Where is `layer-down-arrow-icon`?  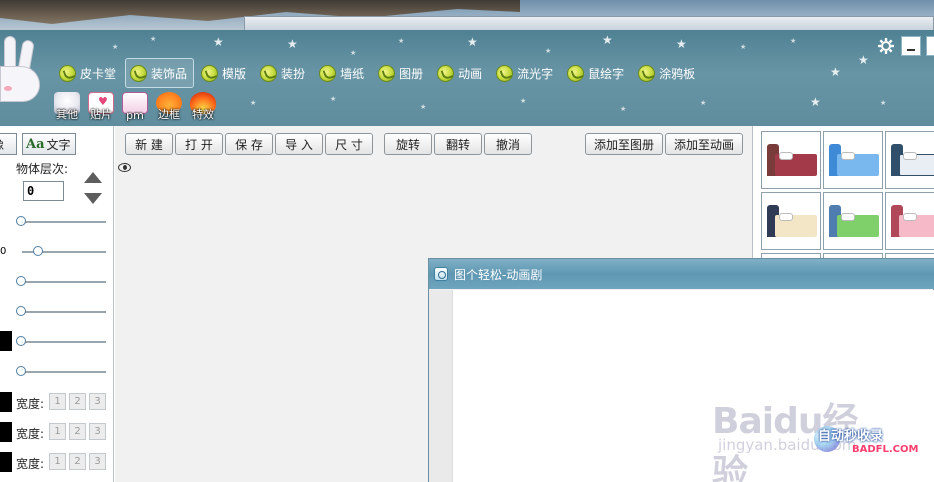 layer-down-arrow-icon is located at coordinates (93, 198).